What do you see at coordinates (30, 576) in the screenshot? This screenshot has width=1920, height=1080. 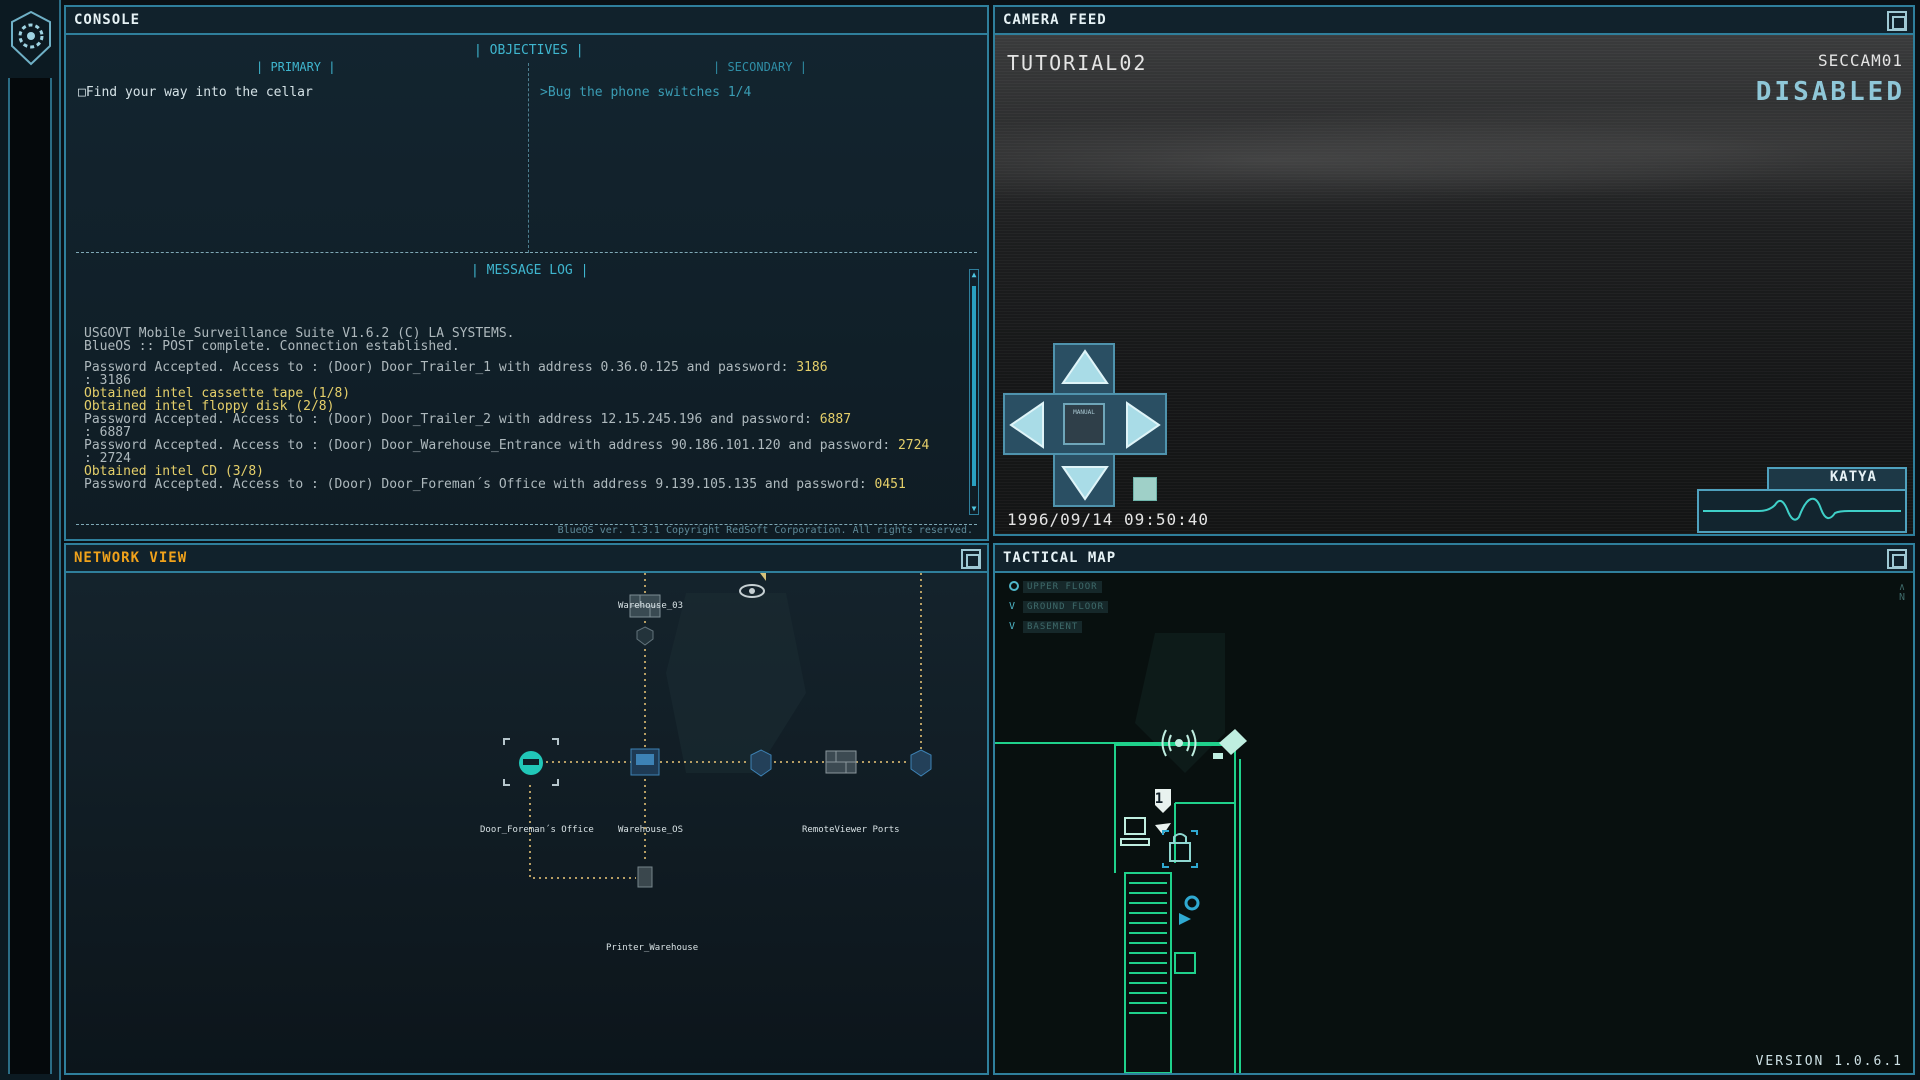 I see `sidebar-track` at bounding box center [30, 576].